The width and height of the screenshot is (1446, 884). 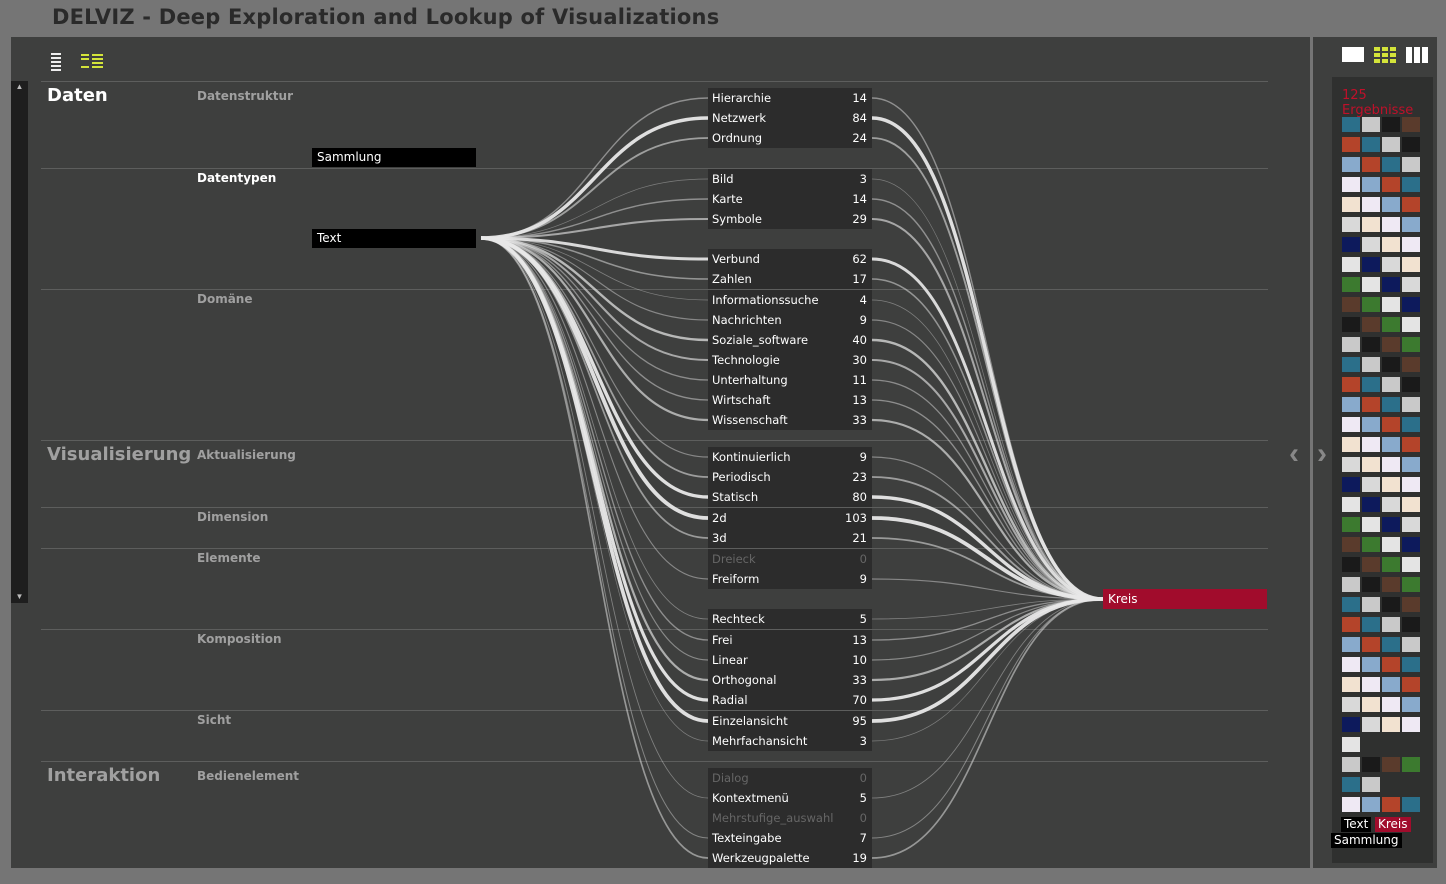 What do you see at coordinates (1393, 824) in the screenshot?
I see `active-tag-kreis: Kreis` at bounding box center [1393, 824].